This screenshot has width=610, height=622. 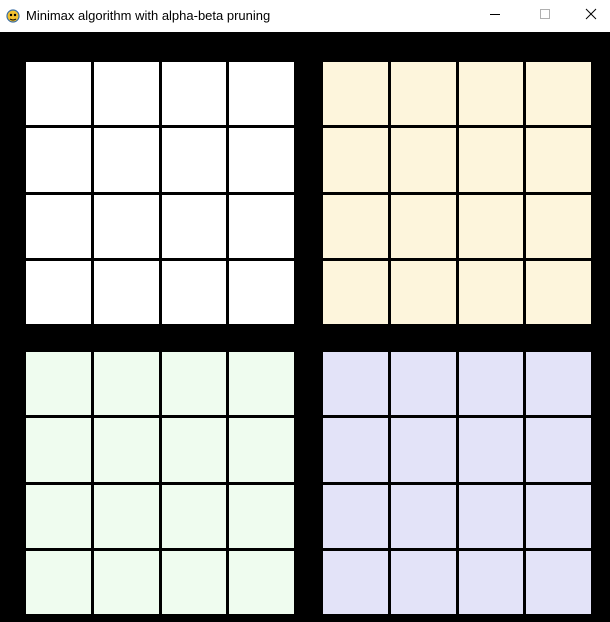 I want to click on maximize-icon, so click(x=545, y=16).